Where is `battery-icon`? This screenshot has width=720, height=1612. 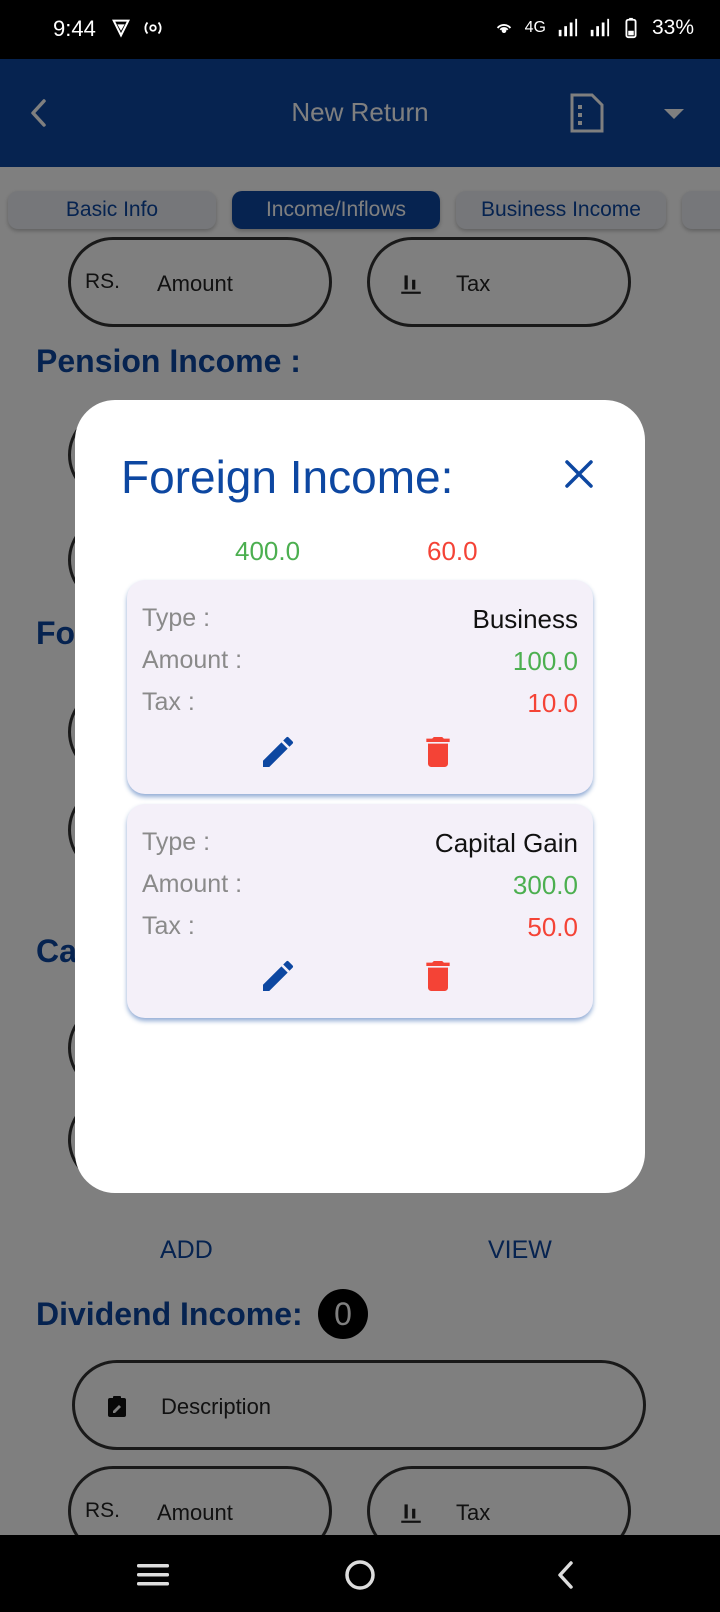
battery-icon is located at coordinates (631, 28).